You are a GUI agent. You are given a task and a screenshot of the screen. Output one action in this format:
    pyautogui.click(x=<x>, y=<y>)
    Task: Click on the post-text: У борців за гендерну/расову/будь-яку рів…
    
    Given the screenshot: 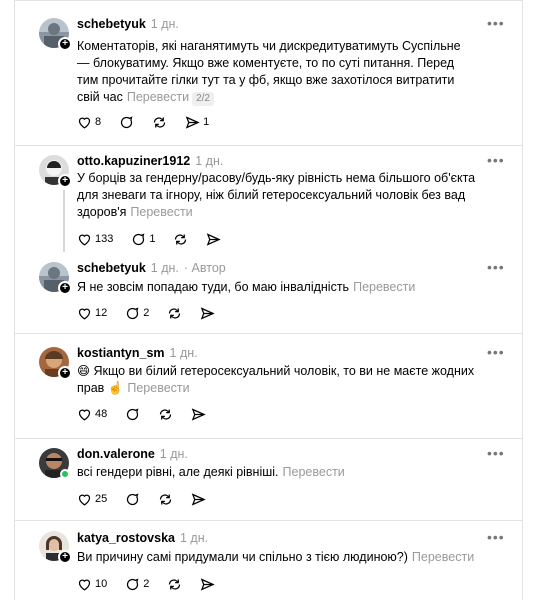 What is the action you would take?
    pyautogui.click(x=282, y=195)
    